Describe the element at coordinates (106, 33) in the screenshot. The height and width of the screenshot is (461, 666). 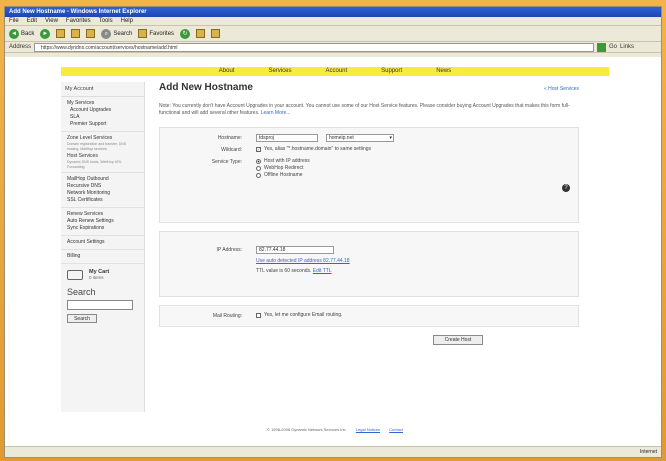
I see `search-icon: ⌕` at that location.